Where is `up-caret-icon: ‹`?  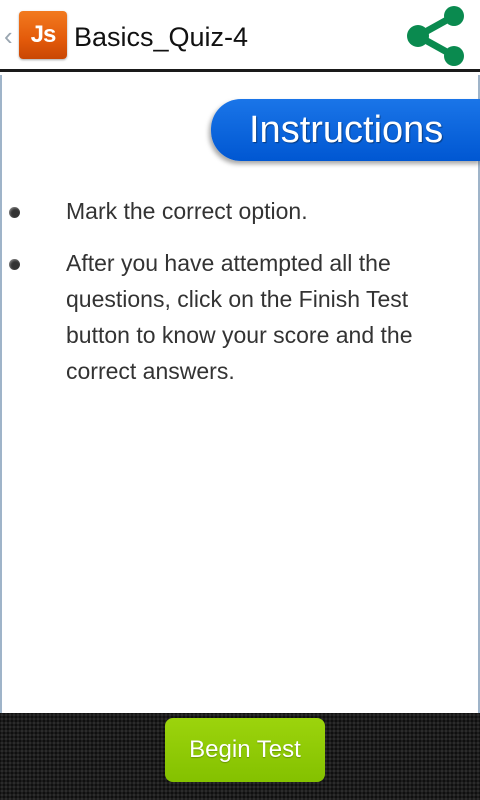
up-caret-icon: ‹ is located at coordinates (11, 36).